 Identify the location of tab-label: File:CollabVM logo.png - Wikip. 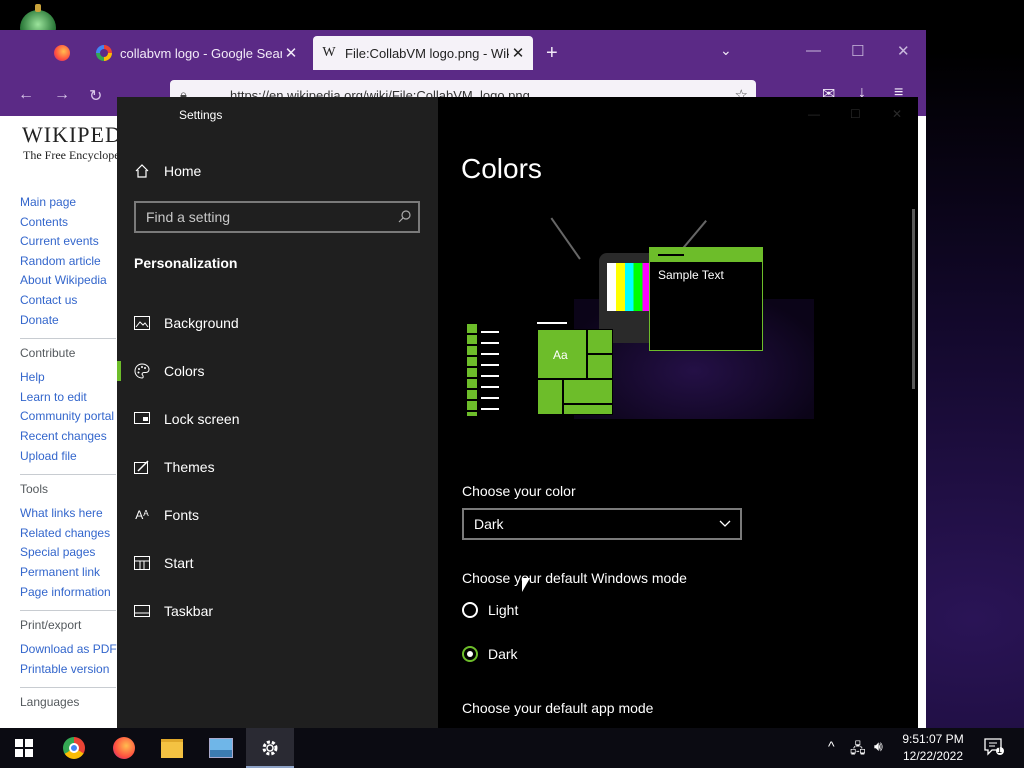
(427, 53).